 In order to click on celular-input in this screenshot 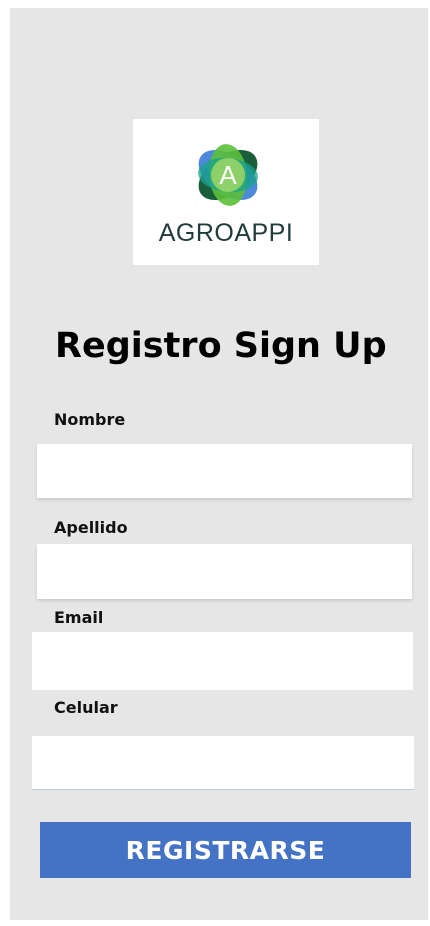, I will do `click(223, 763)`.